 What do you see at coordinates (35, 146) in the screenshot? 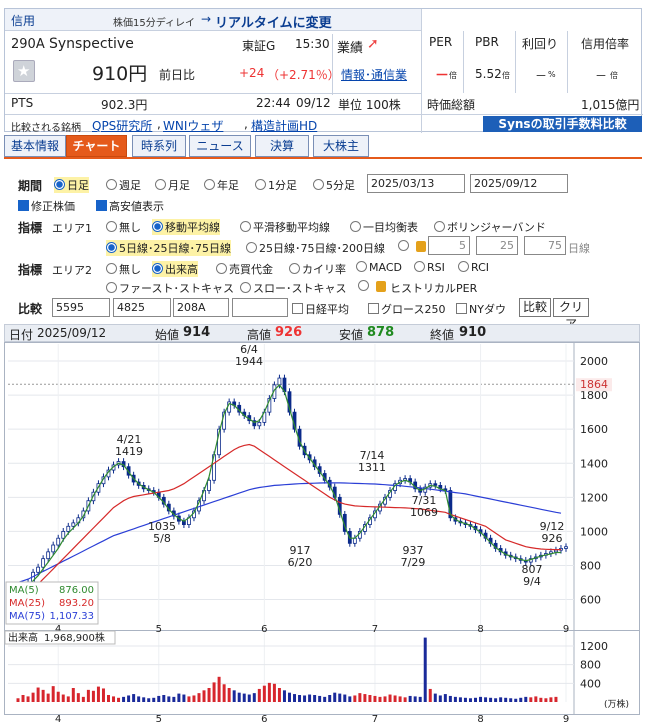
I see `tab-basic-info: 基本情報` at bounding box center [35, 146].